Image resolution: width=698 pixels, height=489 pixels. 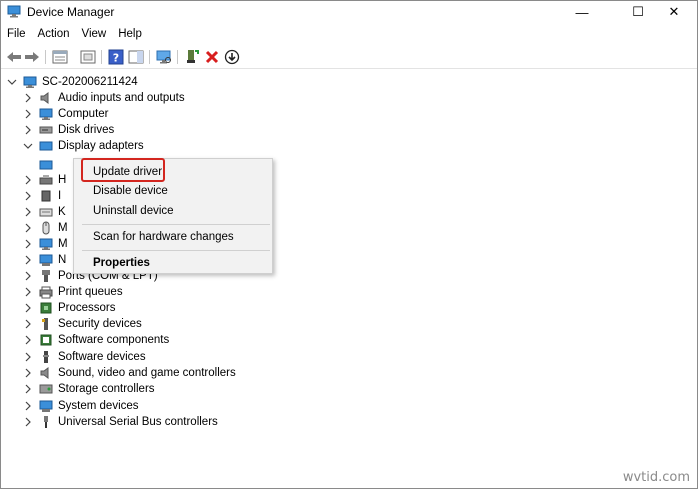 I want to click on tree-item: Sound, video and game controllers, so click(x=129, y=373).